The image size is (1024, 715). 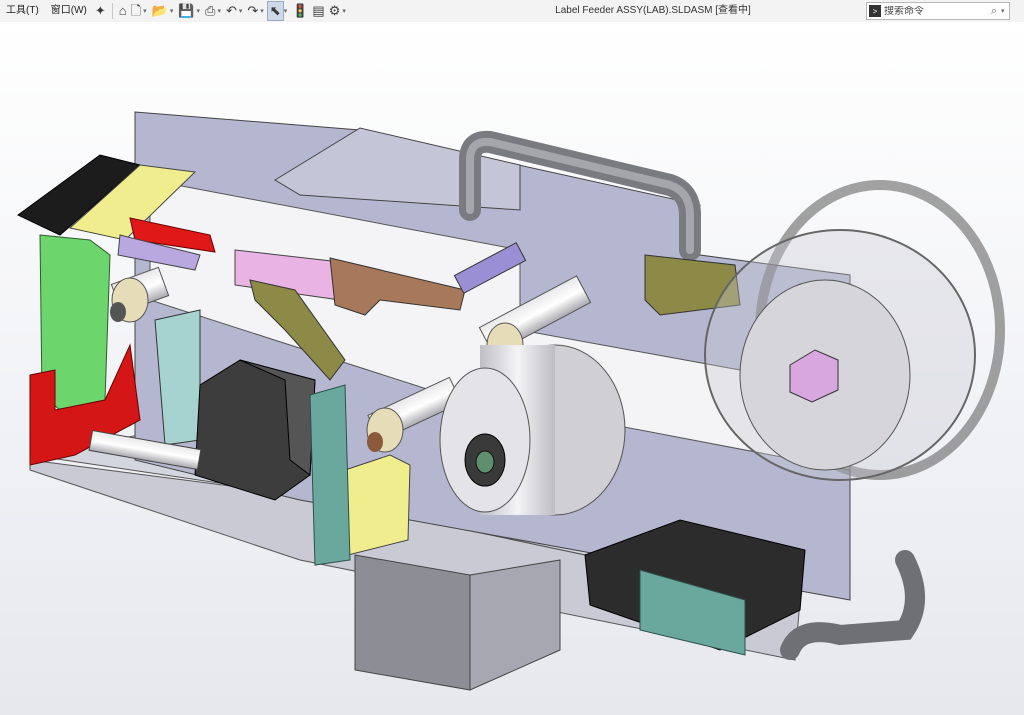 What do you see at coordinates (275, 11) in the screenshot?
I see `select-cursor-icon: ⬉` at bounding box center [275, 11].